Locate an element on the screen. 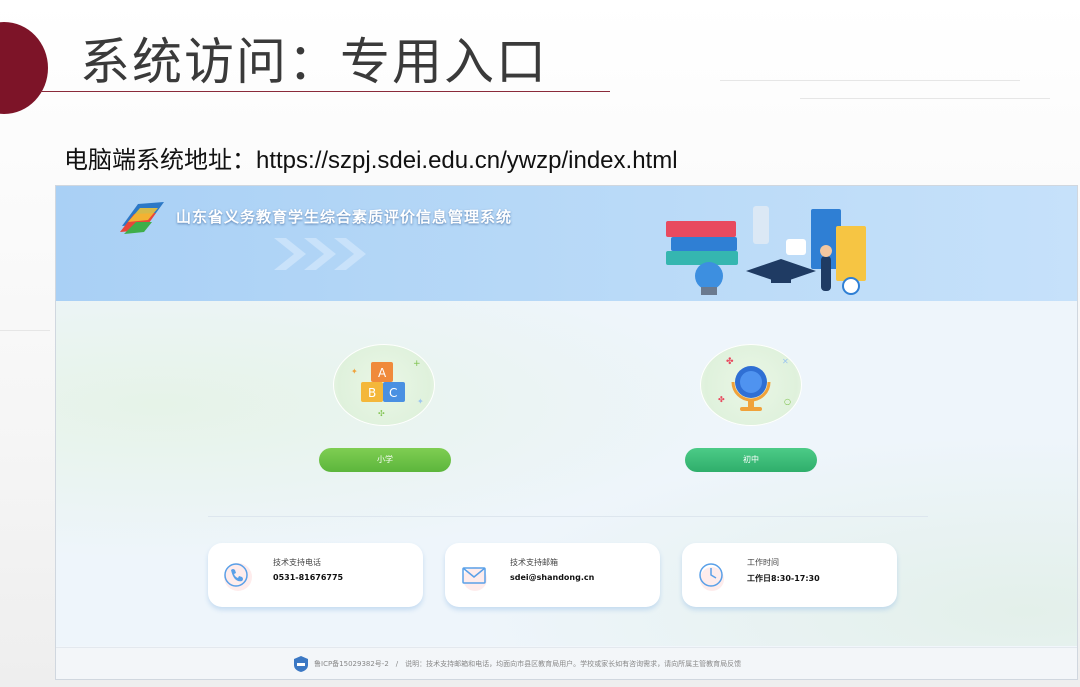 The image size is (1080, 687). slide-title: 系统访问：专用入口 is located at coordinates (314, 62).